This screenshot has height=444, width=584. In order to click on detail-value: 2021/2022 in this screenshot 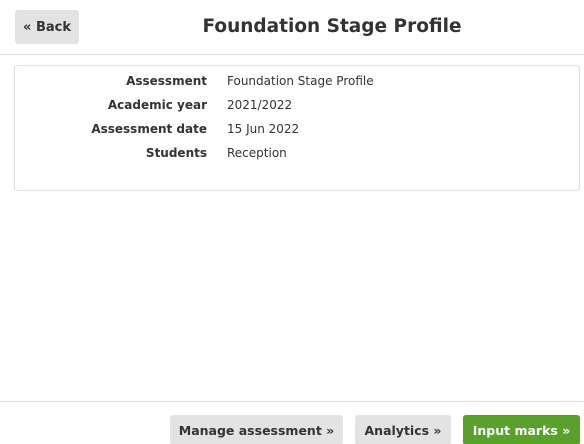, I will do `click(260, 105)`.